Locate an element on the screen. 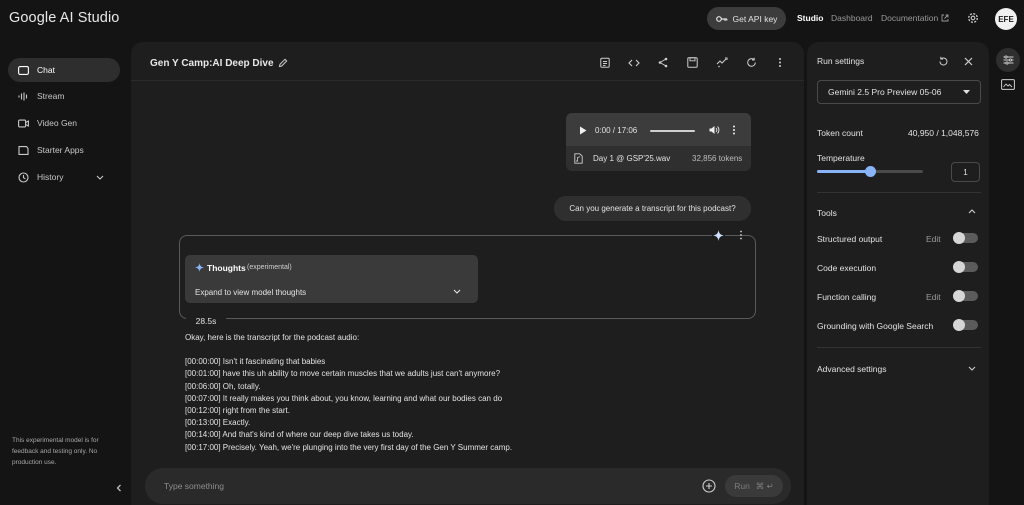 The width and height of the screenshot is (1024, 505). volume-icon is located at coordinates (714, 130).